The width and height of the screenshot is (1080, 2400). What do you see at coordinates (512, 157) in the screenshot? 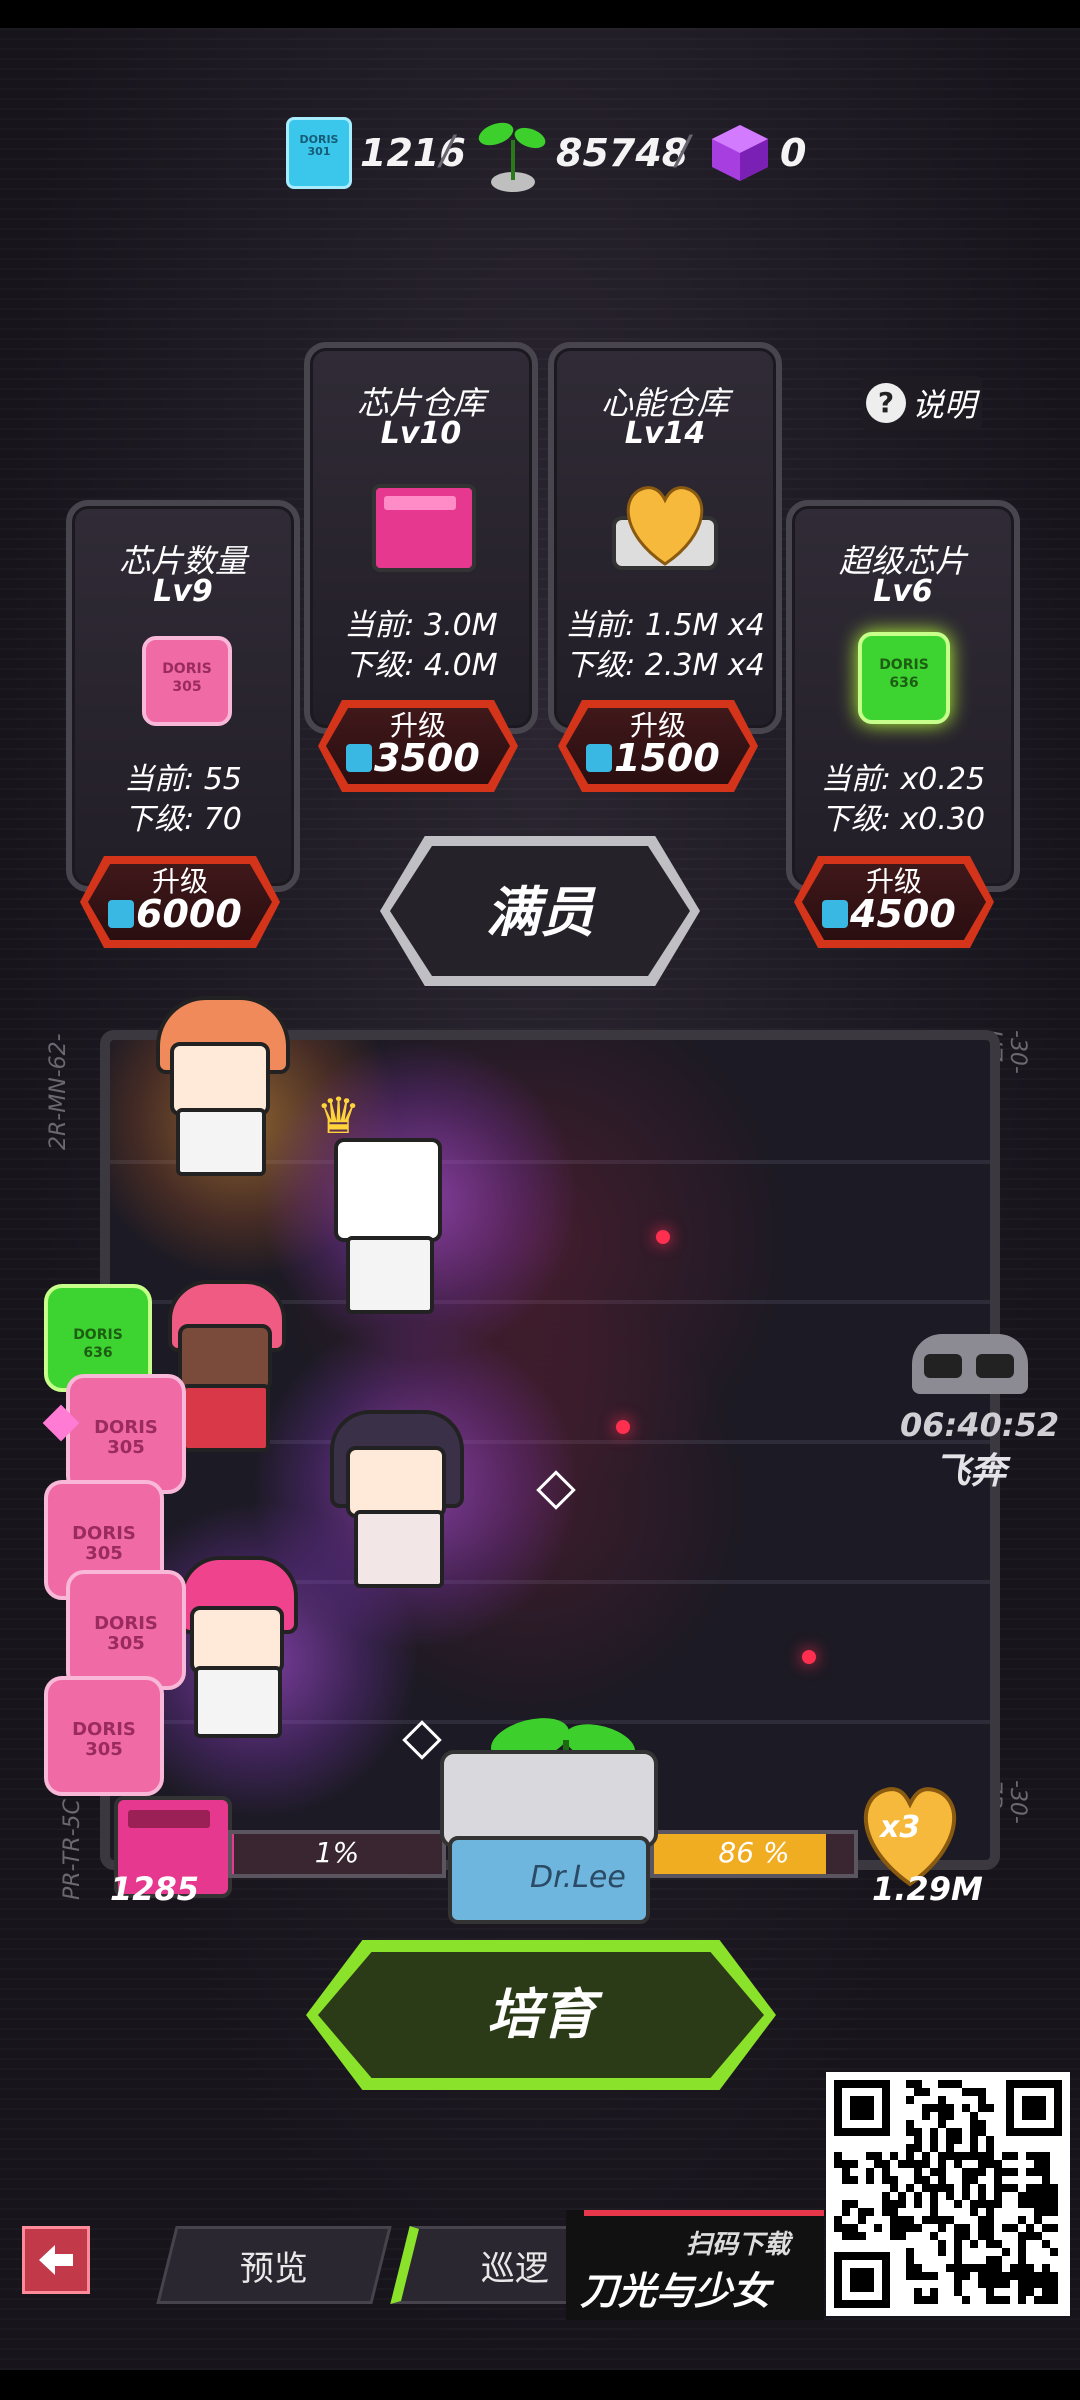
I see `sprout-icon` at bounding box center [512, 157].